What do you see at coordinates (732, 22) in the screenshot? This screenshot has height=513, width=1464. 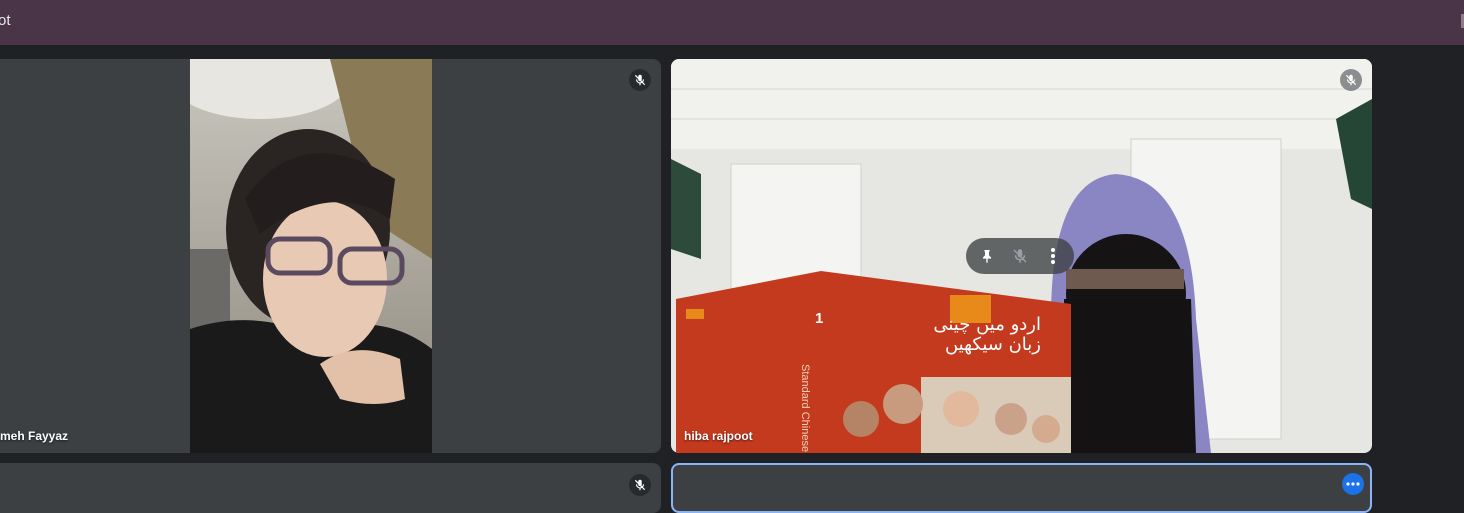 I see `meeting-header: ot` at bounding box center [732, 22].